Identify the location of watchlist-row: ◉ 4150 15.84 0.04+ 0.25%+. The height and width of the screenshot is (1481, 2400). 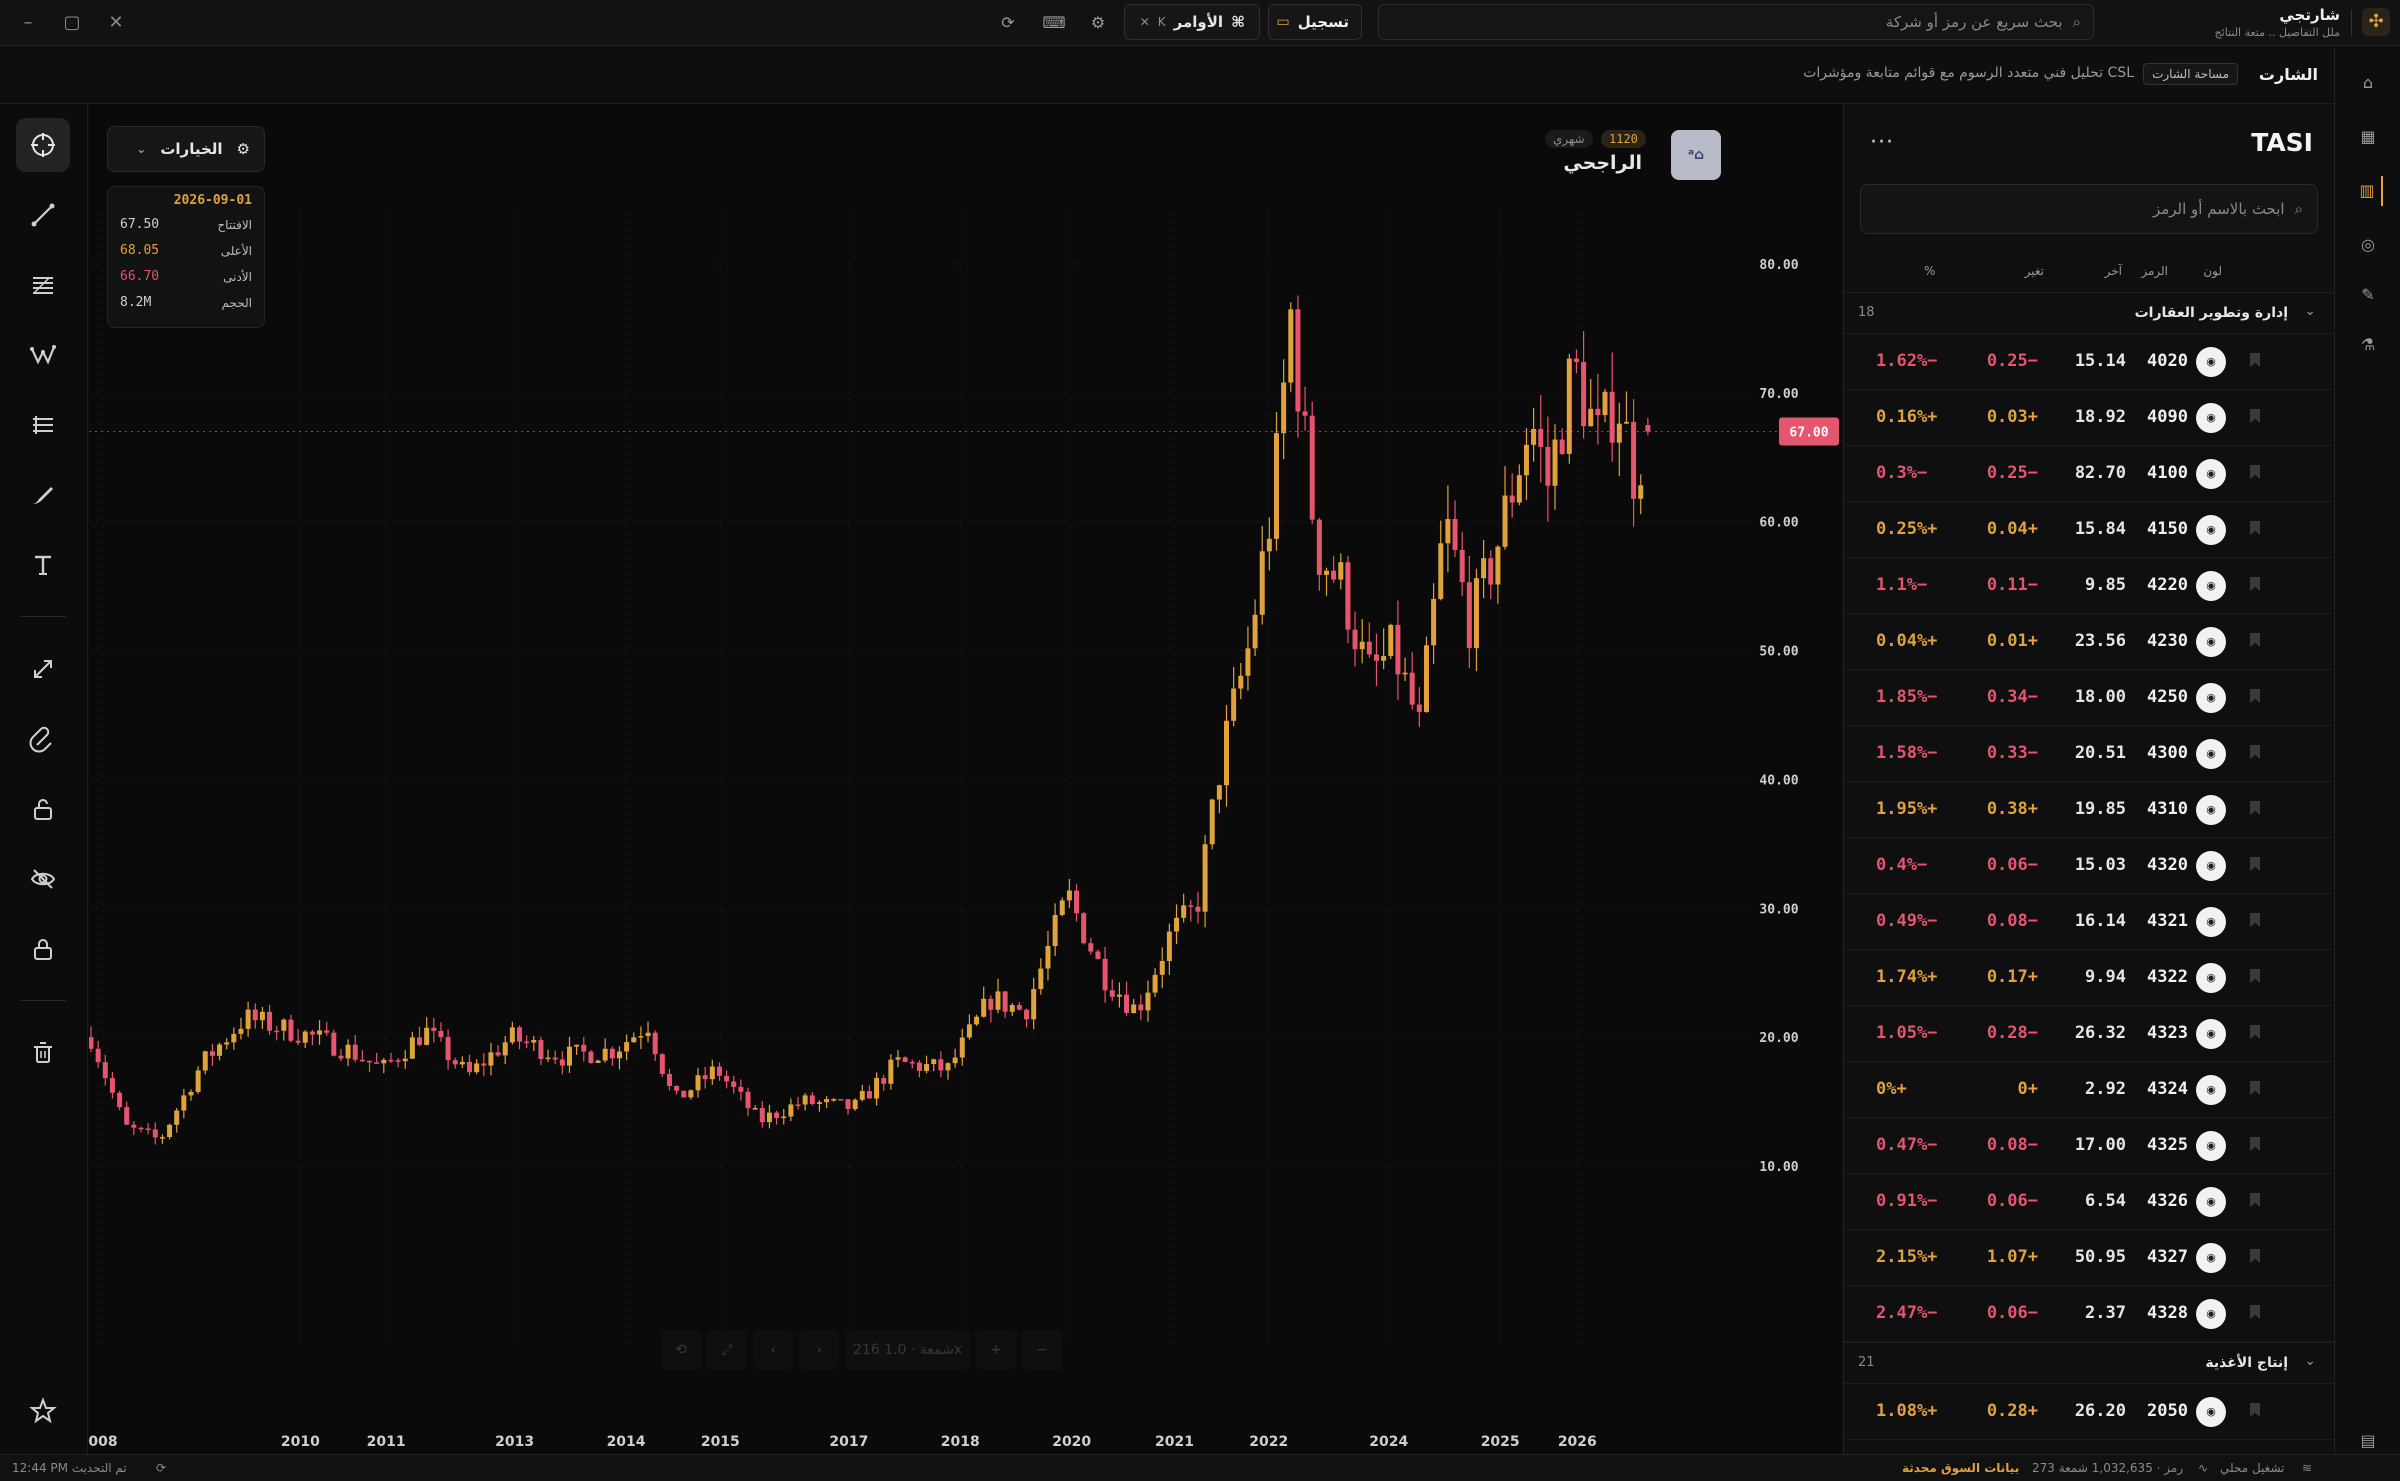
(2089, 530).